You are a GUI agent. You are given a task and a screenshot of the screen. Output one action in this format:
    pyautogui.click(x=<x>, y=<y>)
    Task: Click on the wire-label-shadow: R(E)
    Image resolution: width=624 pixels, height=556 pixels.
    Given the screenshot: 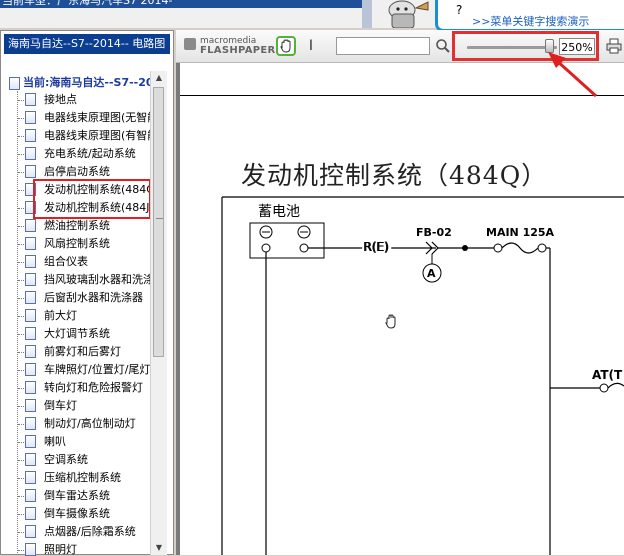 What is the action you would take?
    pyautogui.click(x=375, y=247)
    